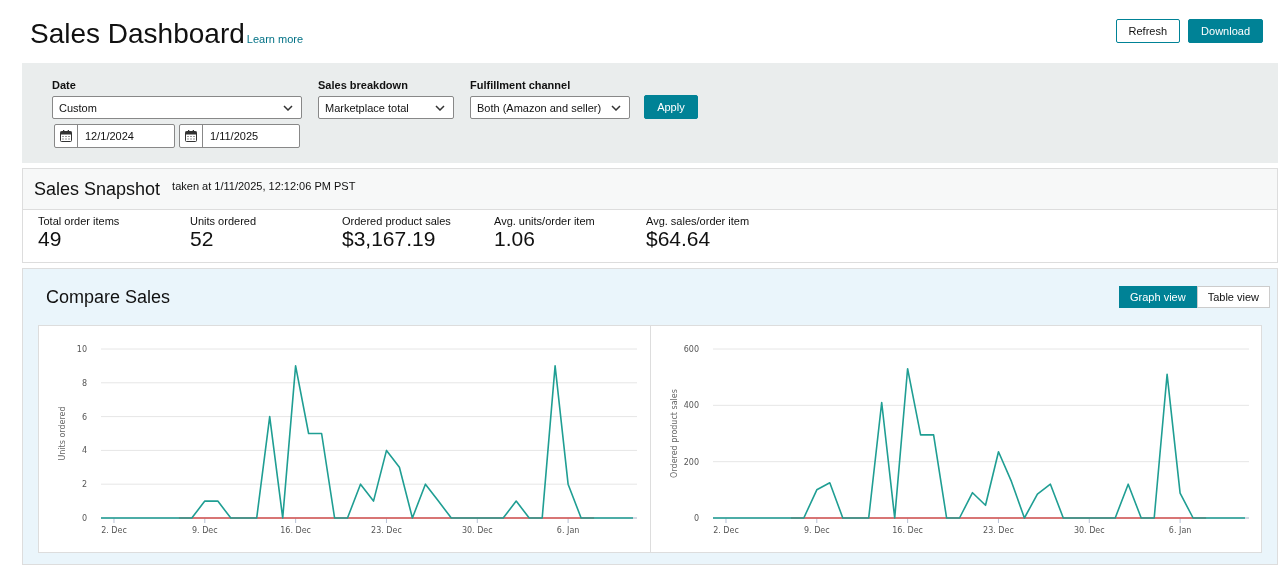 The image size is (1280, 565). What do you see at coordinates (239, 136) in the screenshot?
I see `end-date-field: 1/11/2025` at bounding box center [239, 136].